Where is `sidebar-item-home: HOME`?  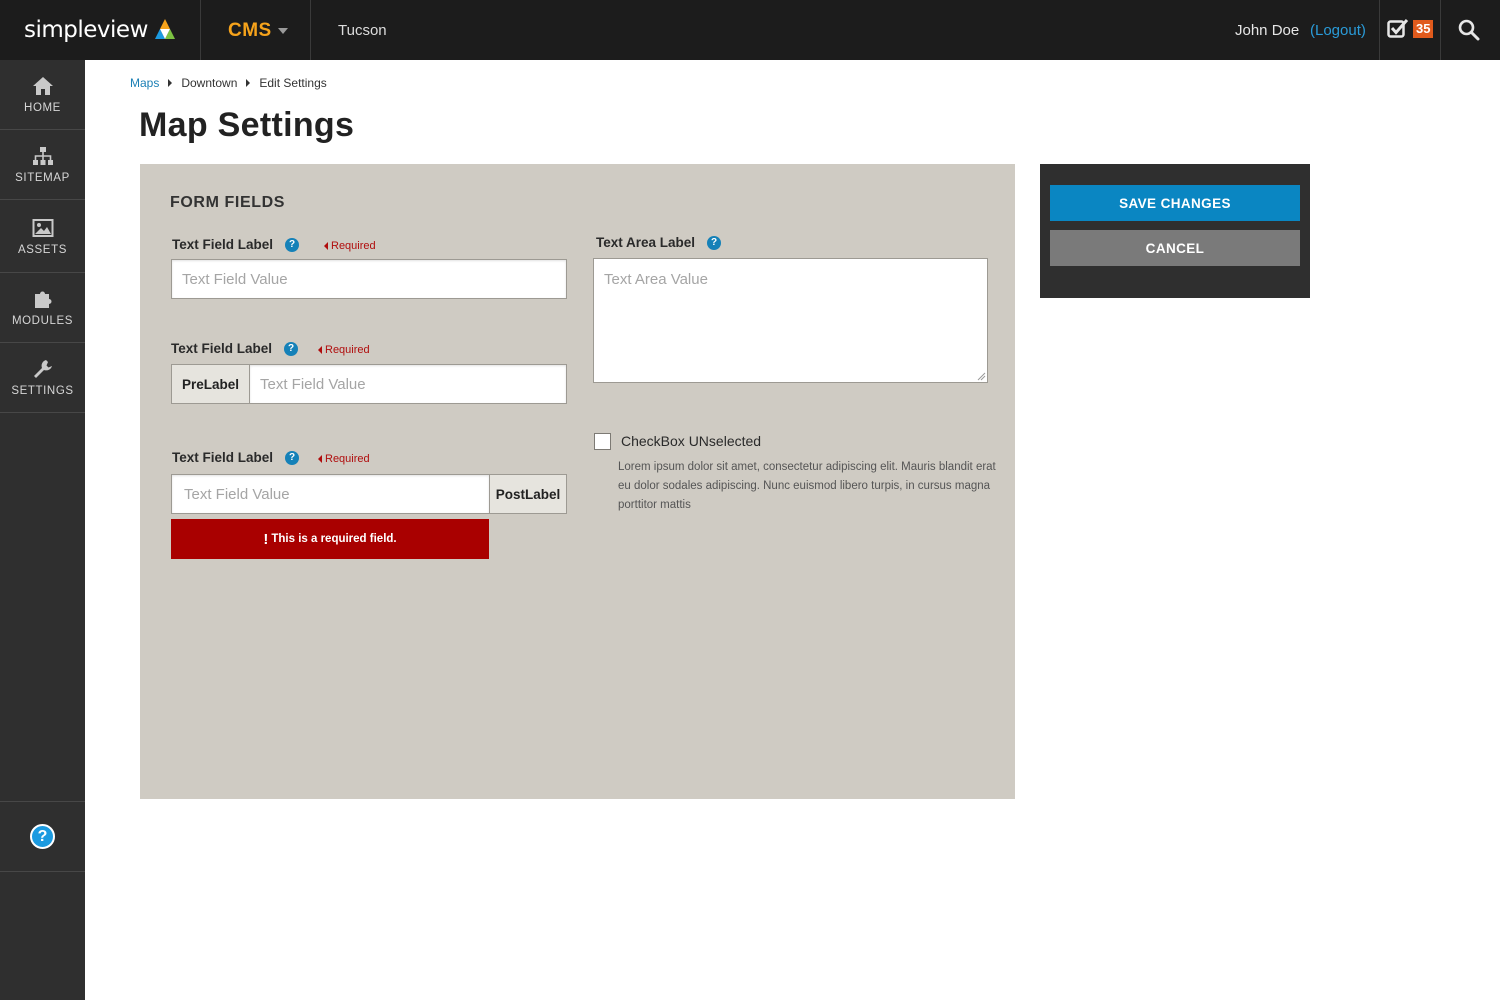 sidebar-item-home: HOME is located at coordinates (42, 95).